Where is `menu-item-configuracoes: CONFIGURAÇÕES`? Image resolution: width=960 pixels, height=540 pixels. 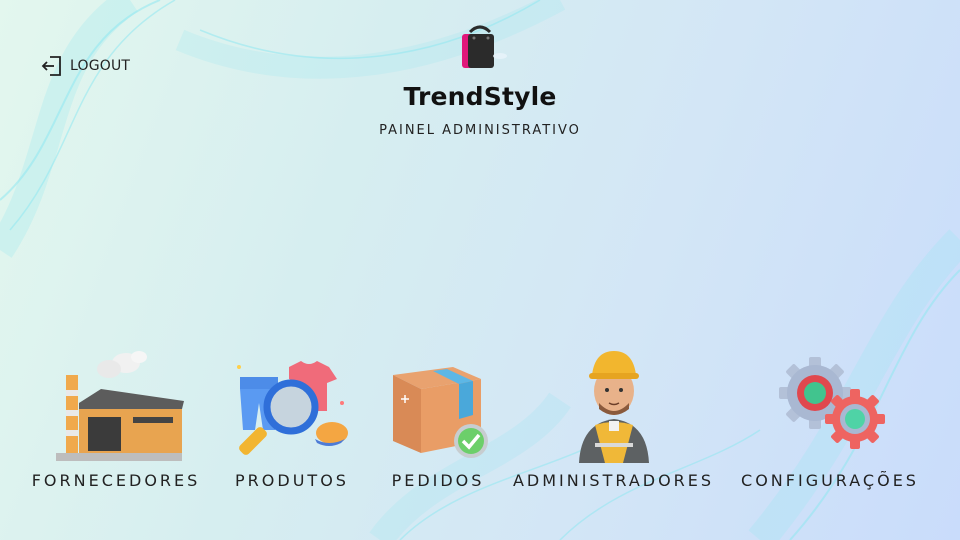 menu-item-configuracoes: CONFIGURAÇÕES is located at coordinates (830, 420).